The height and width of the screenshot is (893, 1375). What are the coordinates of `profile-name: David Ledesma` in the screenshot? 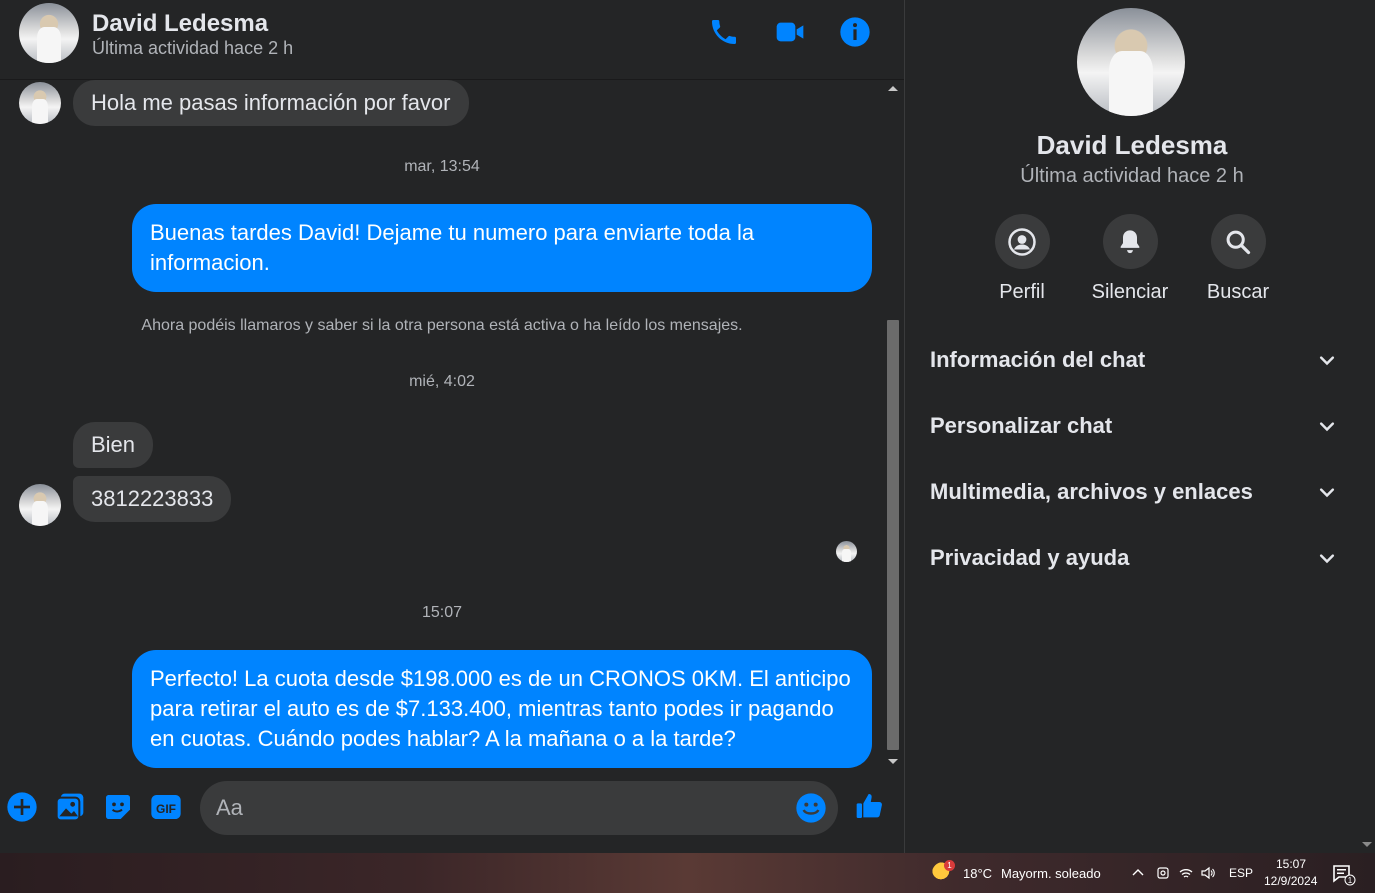 It's located at (1132, 145).